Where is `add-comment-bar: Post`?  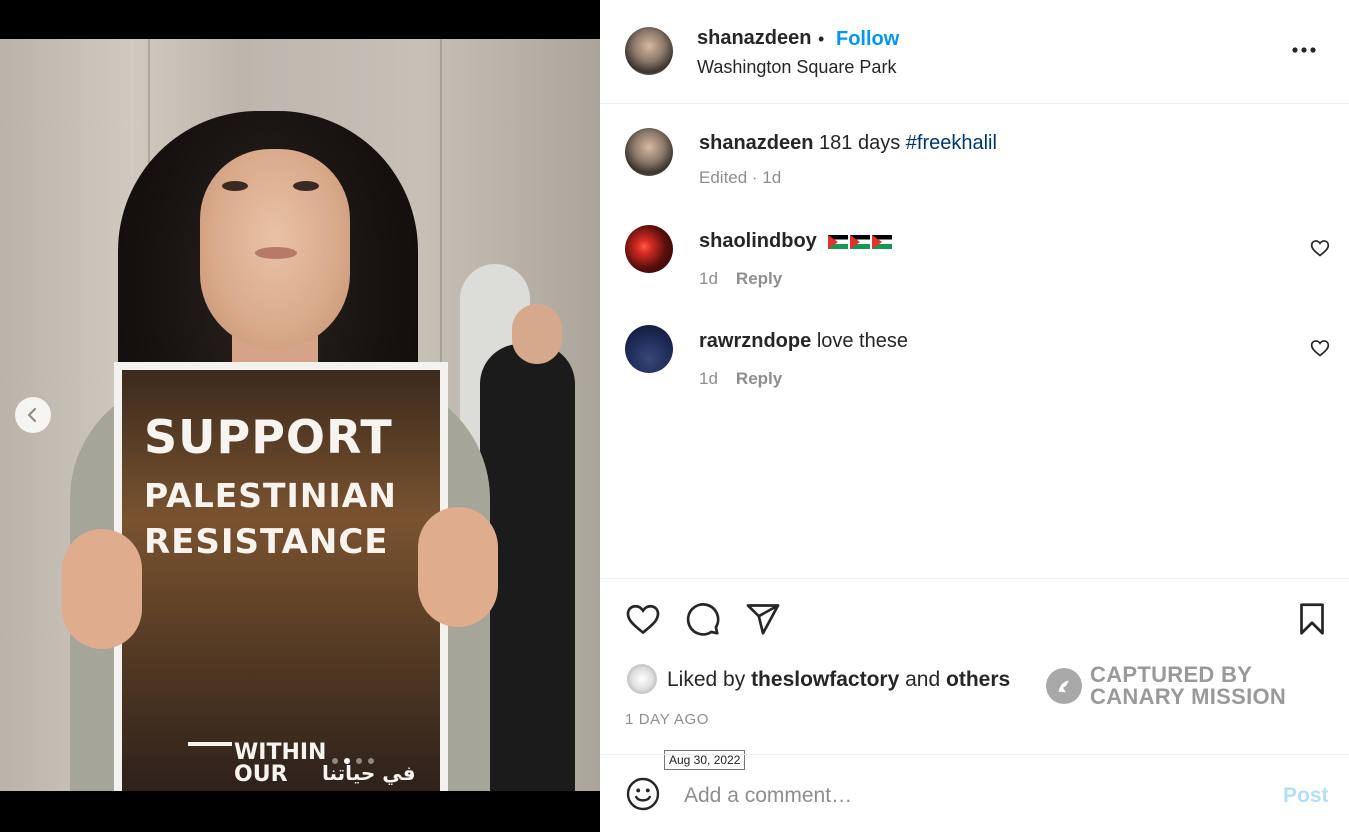
add-comment-bar: Post is located at coordinates (974, 793).